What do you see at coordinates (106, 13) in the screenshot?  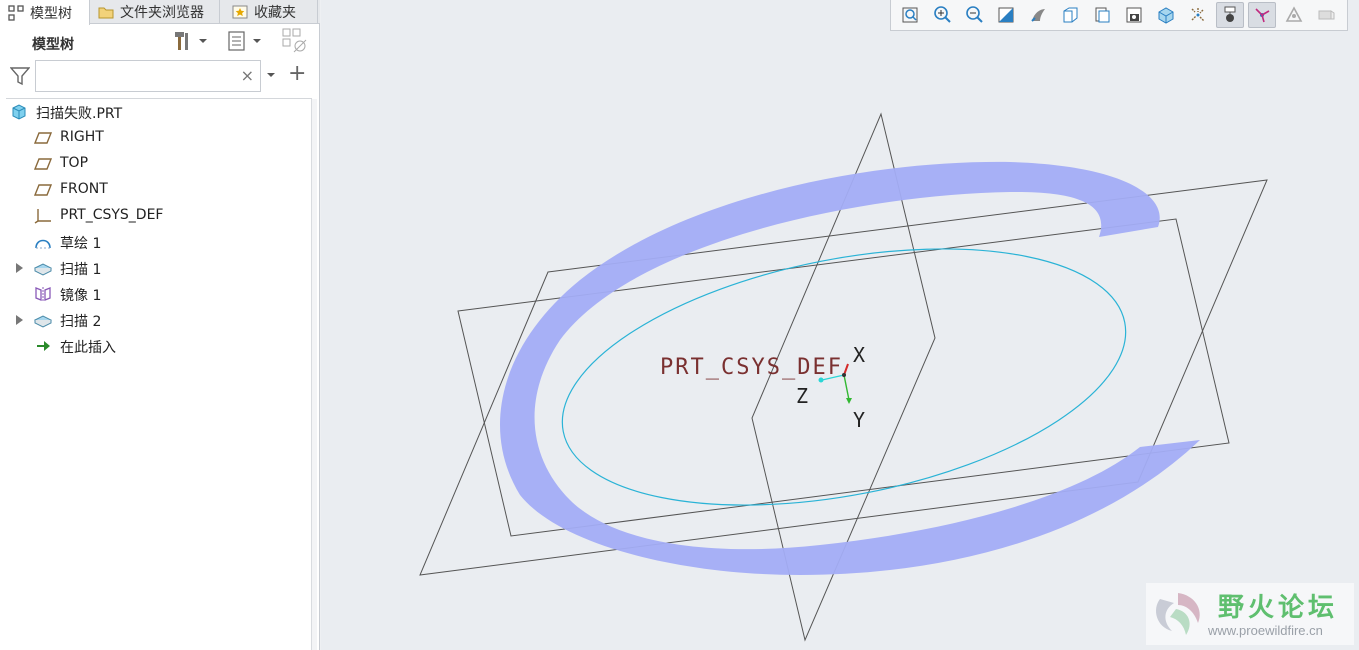 I see `folder-browser-icon` at bounding box center [106, 13].